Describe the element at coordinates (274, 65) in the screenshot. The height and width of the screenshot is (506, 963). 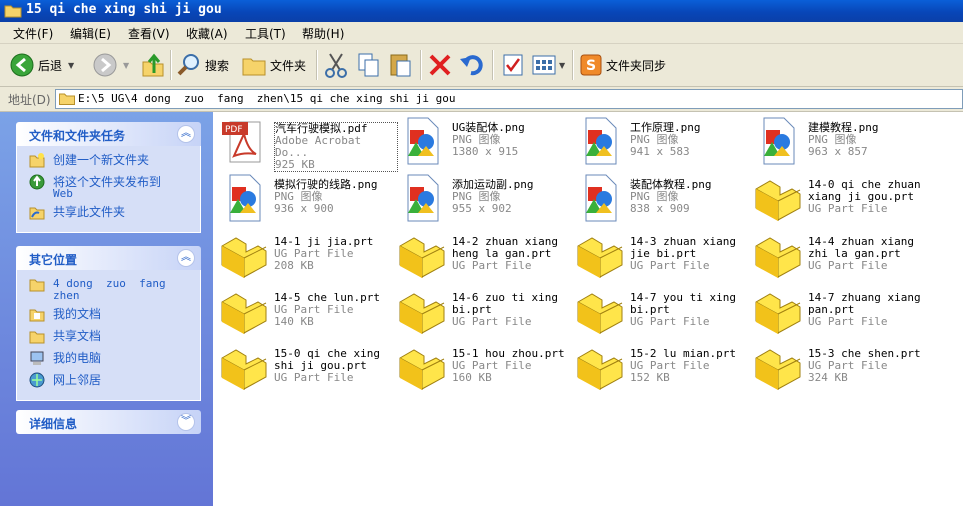
I see `folders-button: 文件夹` at that location.